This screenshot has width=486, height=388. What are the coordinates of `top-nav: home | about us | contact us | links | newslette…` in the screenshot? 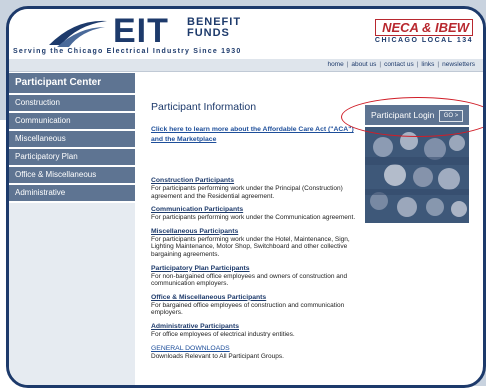 It's located at (246, 65).